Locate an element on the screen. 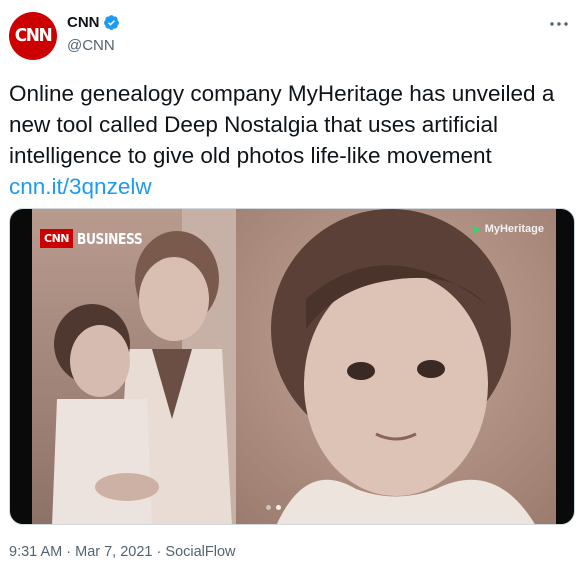 This screenshot has width=585, height=572. tweet-link: cnn.it/3qnzelw is located at coordinates (80, 186).